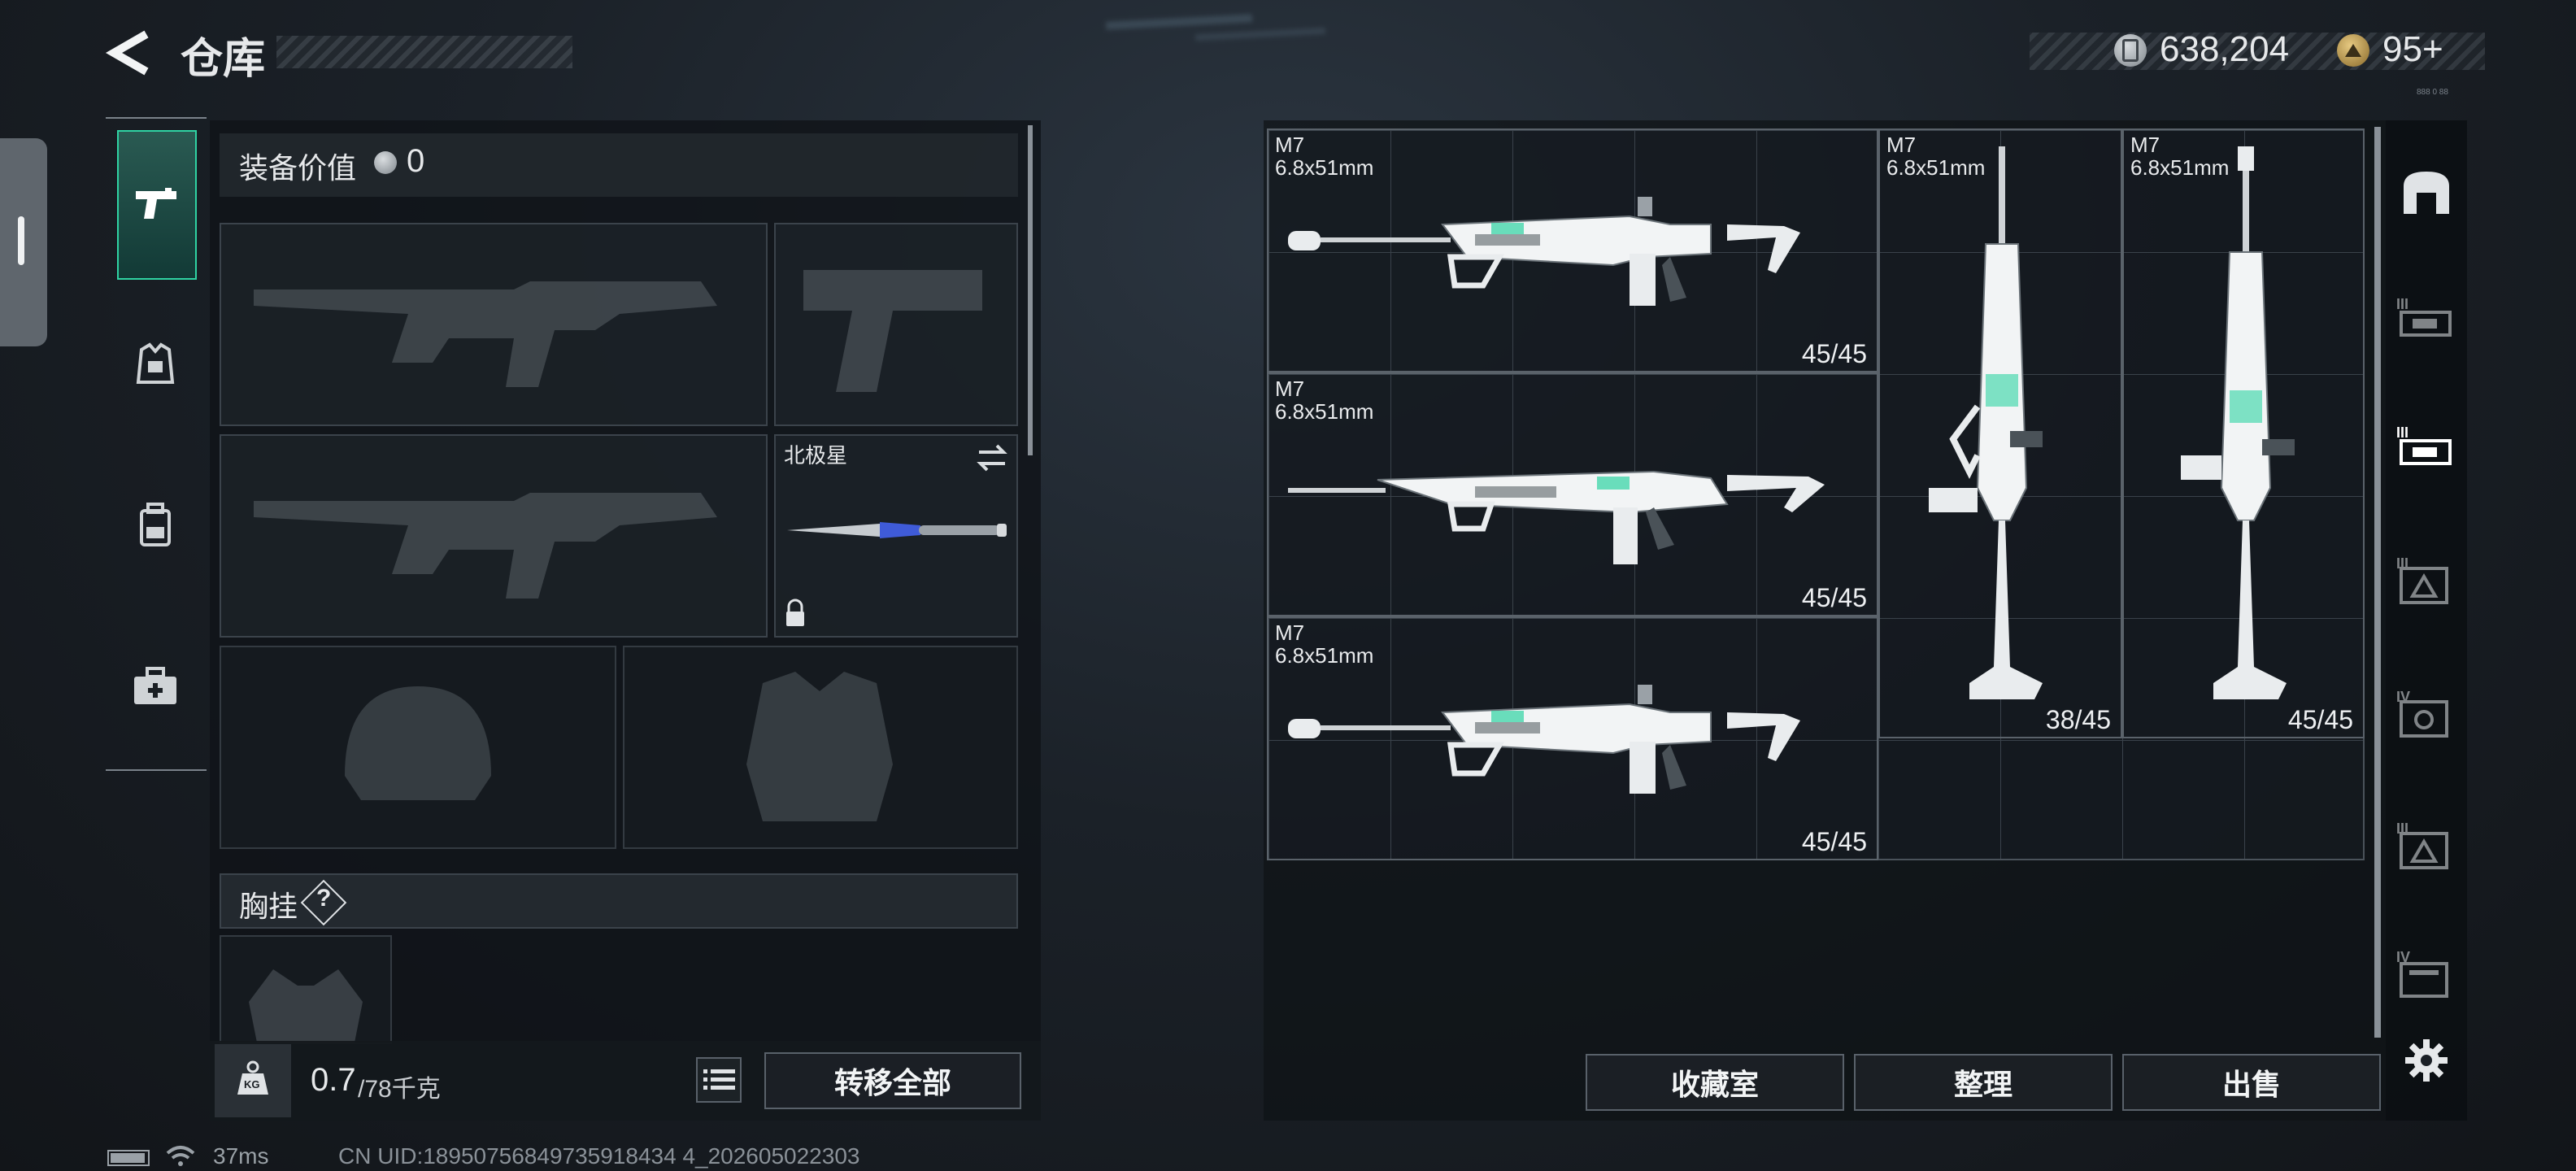  Describe the element at coordinates (2353, 50) in the screenshot. I see `ticket-icon` at that location.